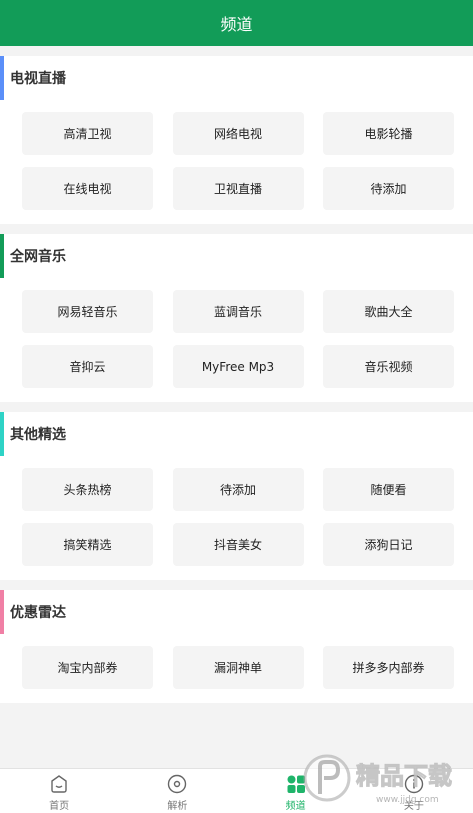  I want to click on nav-item-channel: 频道, so click(296, 791).